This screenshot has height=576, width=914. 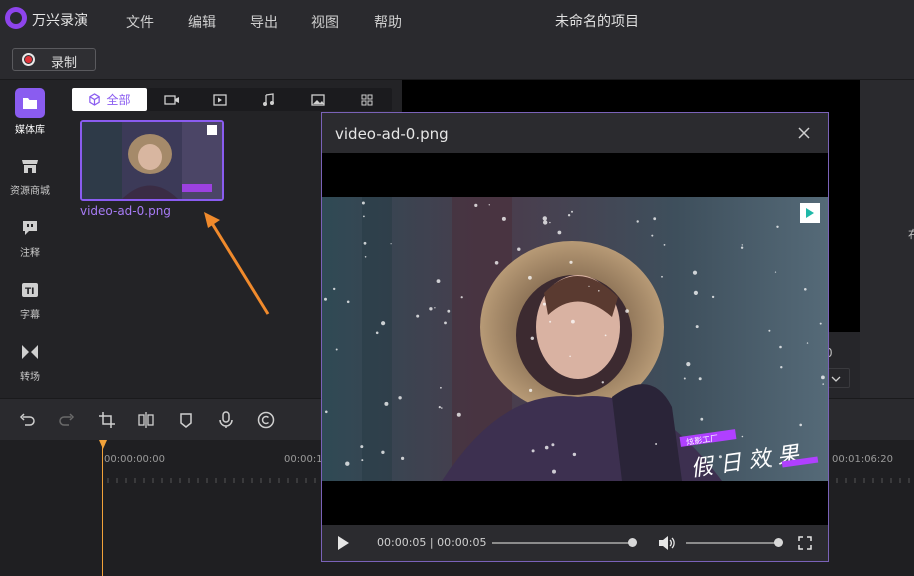 I want to click on menu-view: 视图, so click(x=325, y=22).